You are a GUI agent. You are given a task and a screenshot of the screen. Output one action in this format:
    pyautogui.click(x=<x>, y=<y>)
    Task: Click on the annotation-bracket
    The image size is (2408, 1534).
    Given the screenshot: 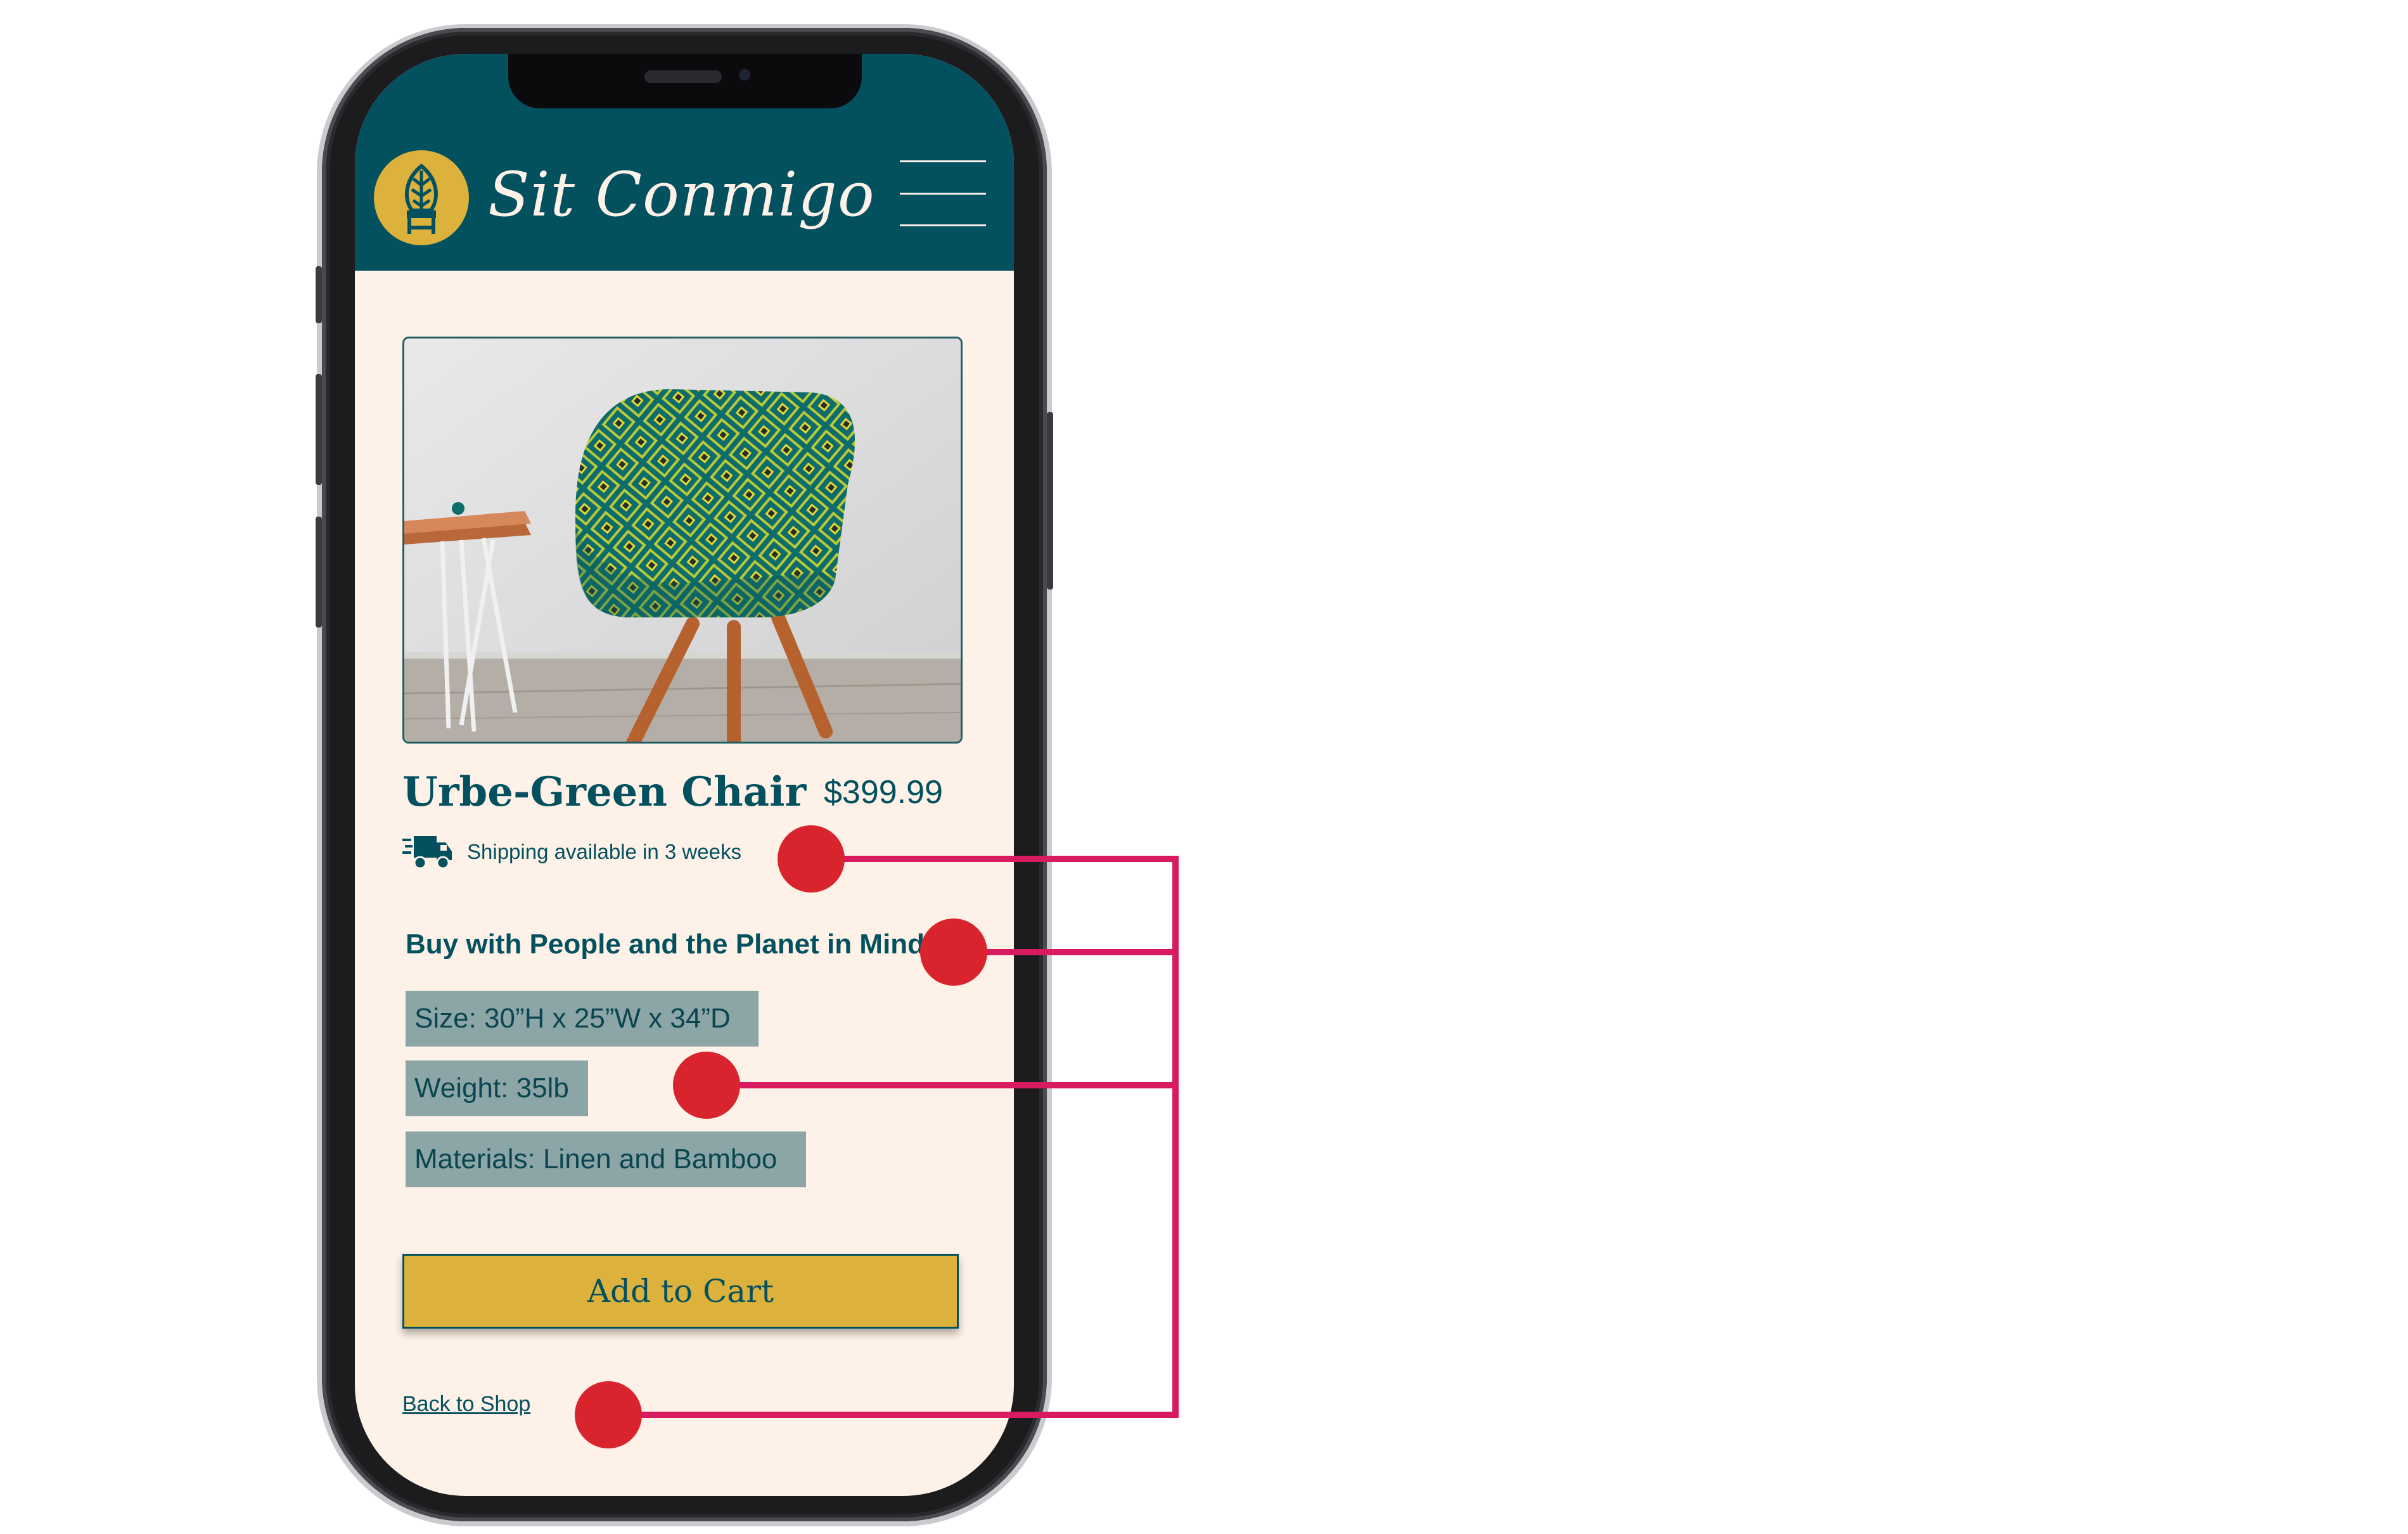 What is the action you would take?
    pyautogui.click(x=893, y=1137)
    